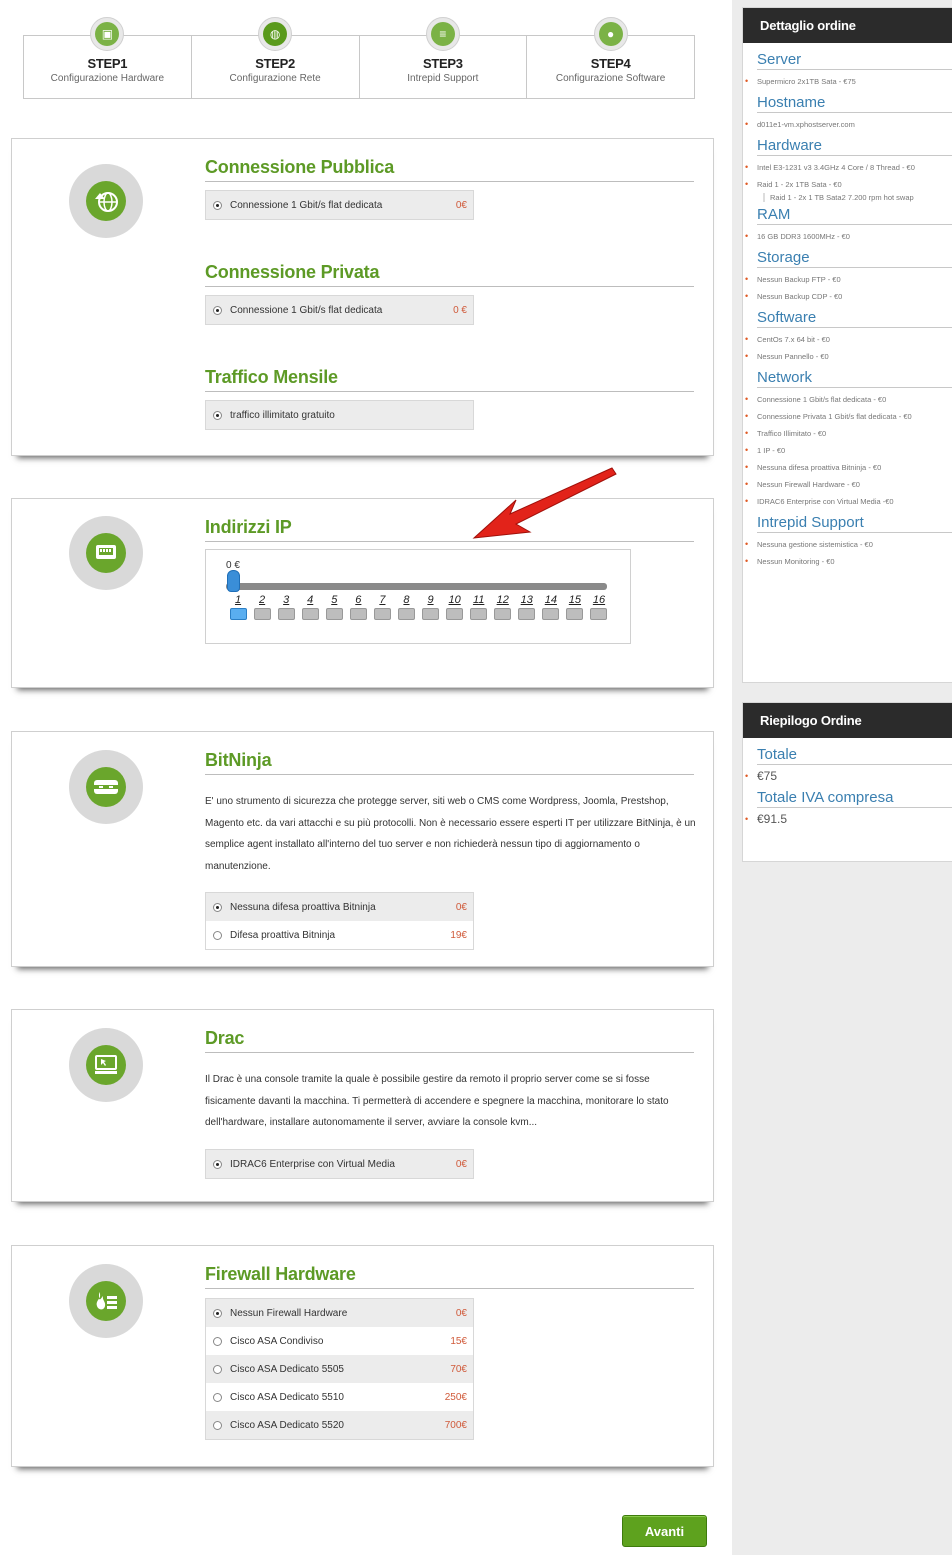  Describe the element at coordinates (854, 317) in the screenshot. I see `sidebar-section-title: Software` at that location.